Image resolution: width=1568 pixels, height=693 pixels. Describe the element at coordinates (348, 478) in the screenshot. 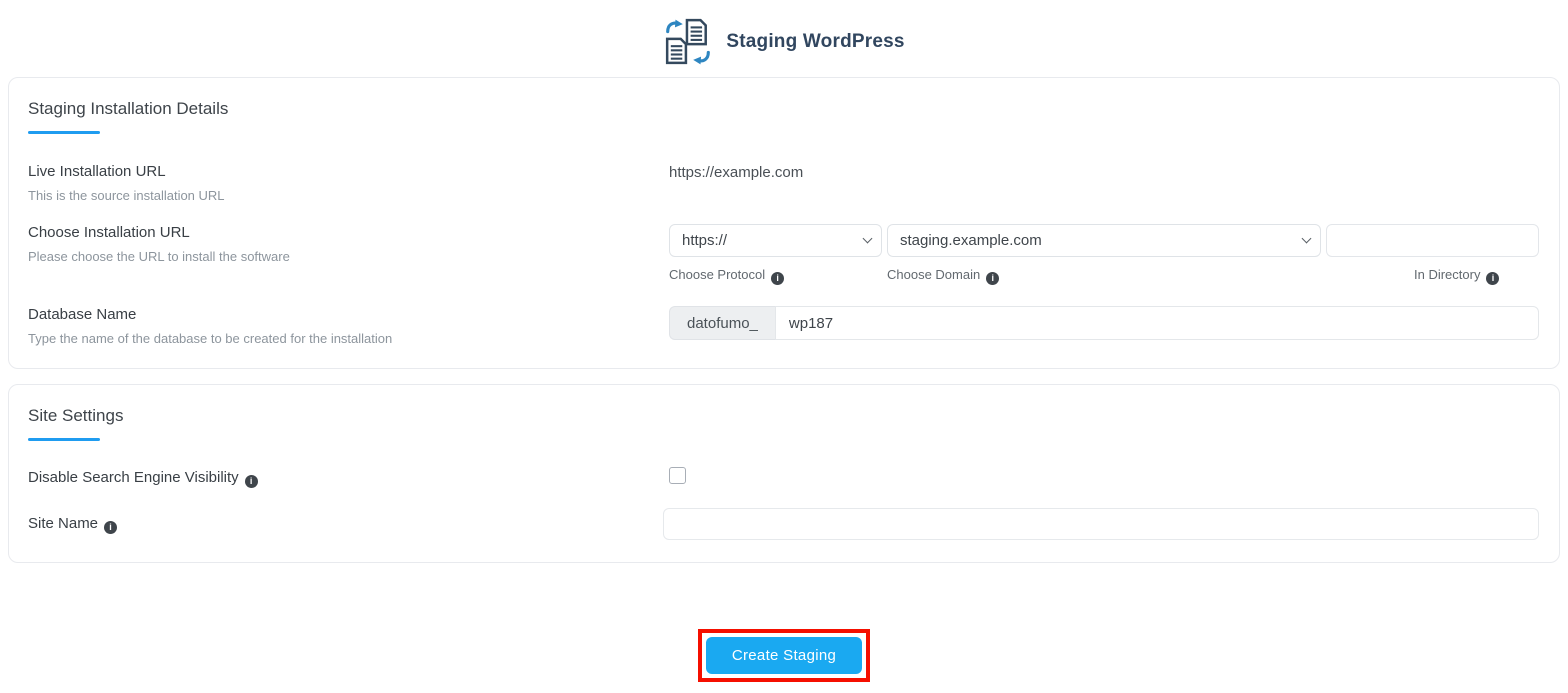

I see `search-visibility-label: Disable Search Engine Visibility i` at that location.